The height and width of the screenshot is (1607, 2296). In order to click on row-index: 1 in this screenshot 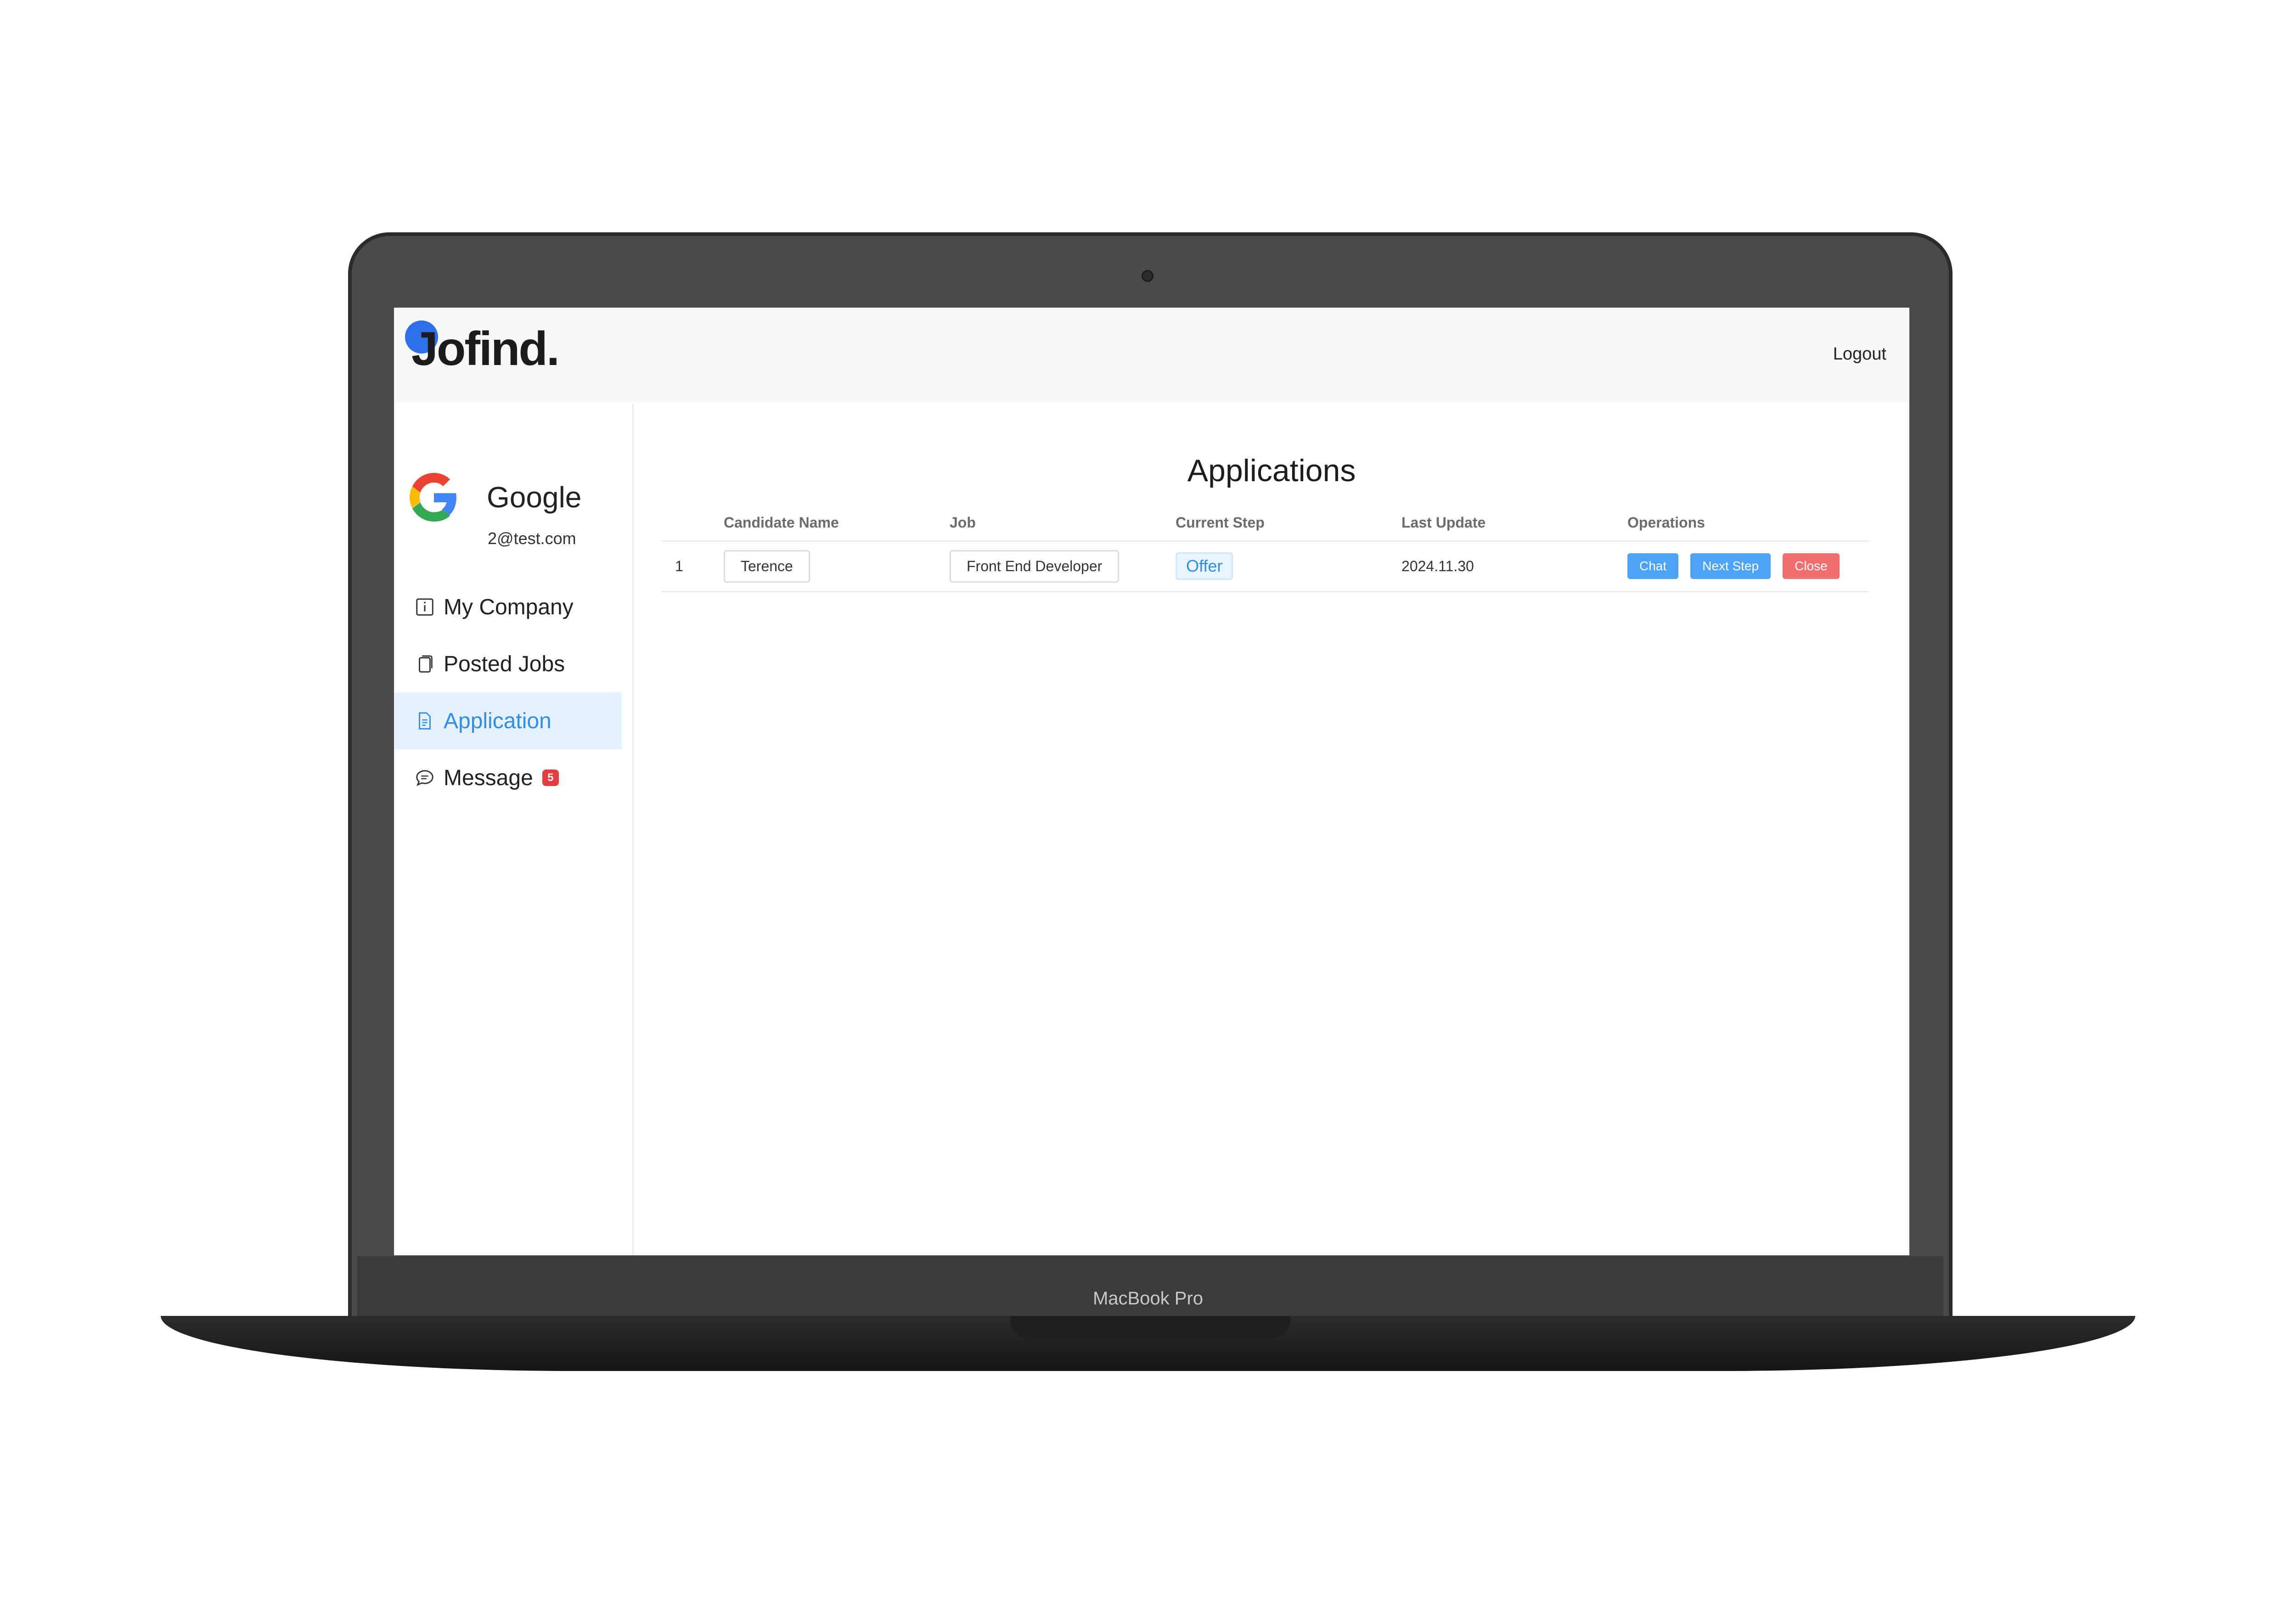, I will do `click(692, 566)`.